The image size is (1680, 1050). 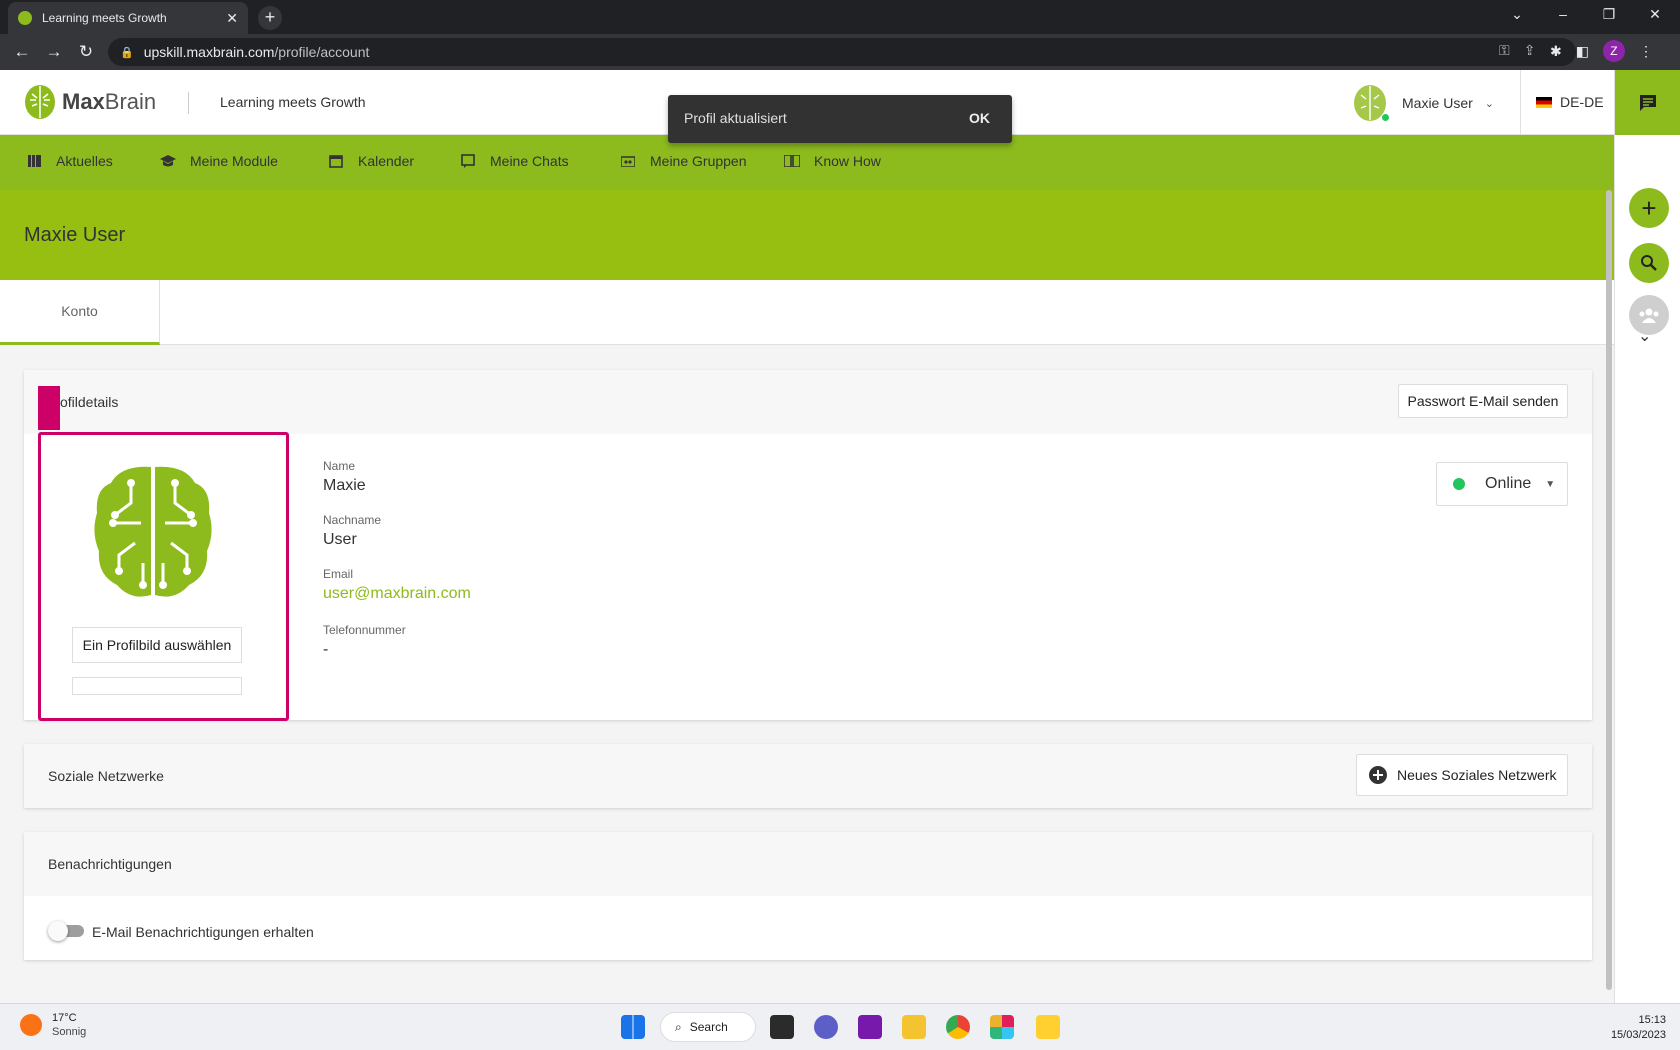 I want to click on forward-icon: →, so click(x=54, y=52).